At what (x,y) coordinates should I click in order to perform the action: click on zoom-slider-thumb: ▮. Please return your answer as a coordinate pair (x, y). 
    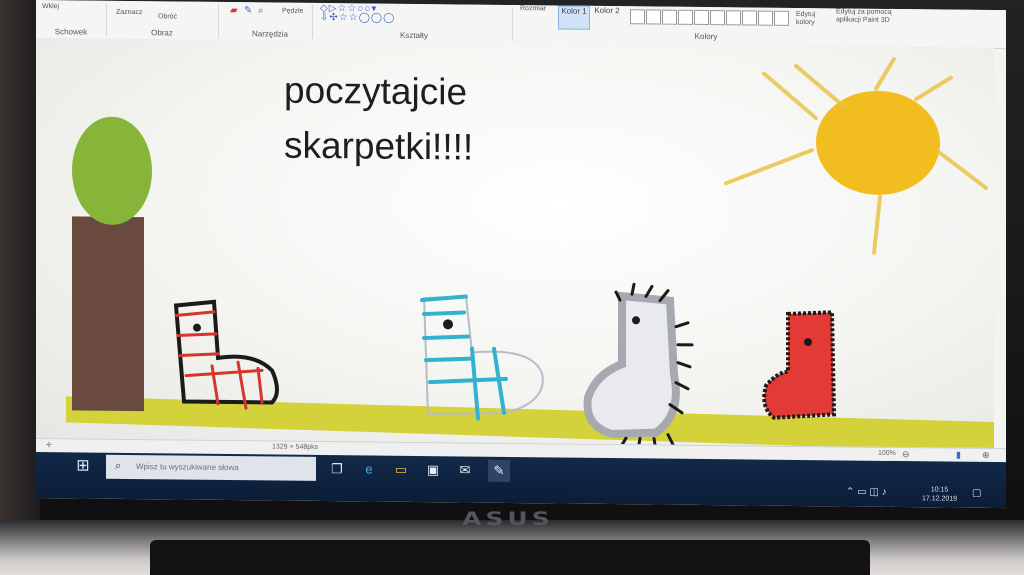
    Looking at the image, I should click on (958, 455).